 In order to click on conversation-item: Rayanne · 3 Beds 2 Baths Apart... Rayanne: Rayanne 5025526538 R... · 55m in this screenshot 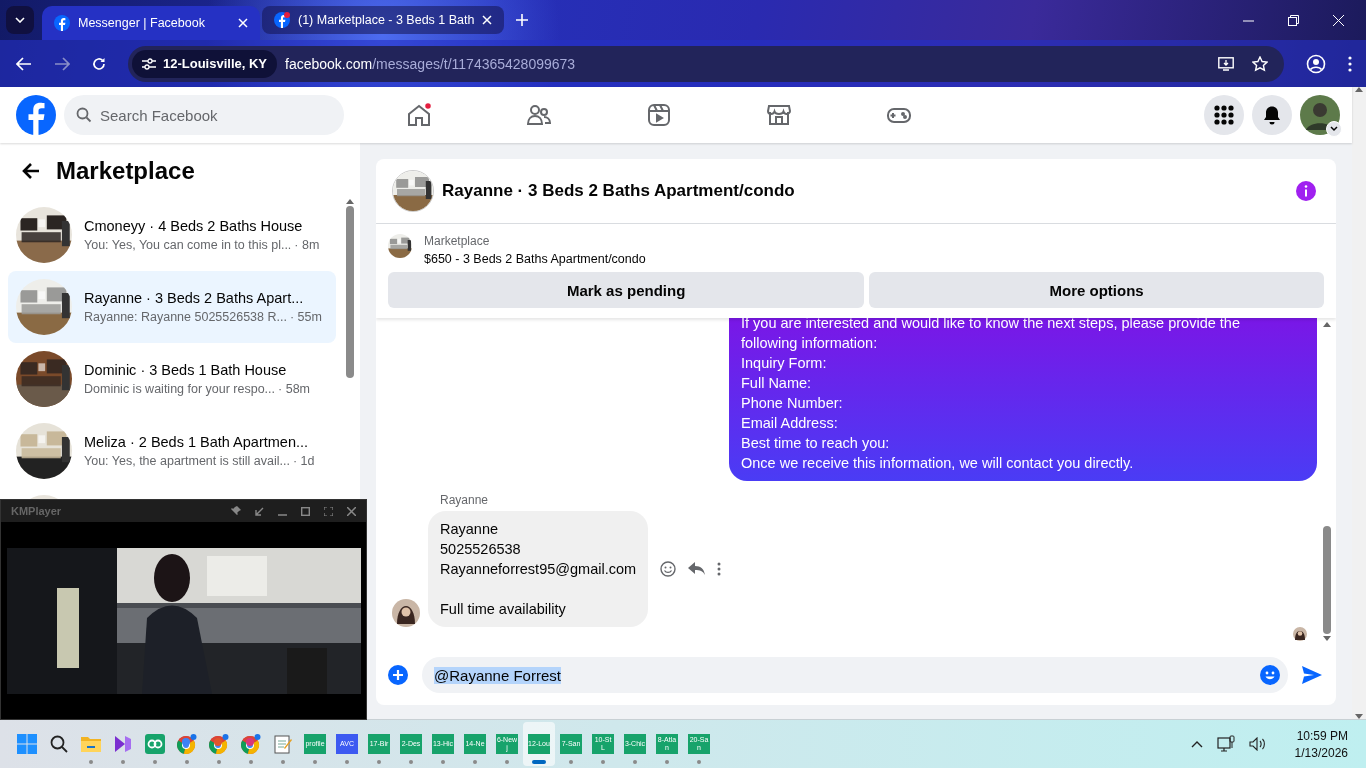, I will do `click(172, 307)`.